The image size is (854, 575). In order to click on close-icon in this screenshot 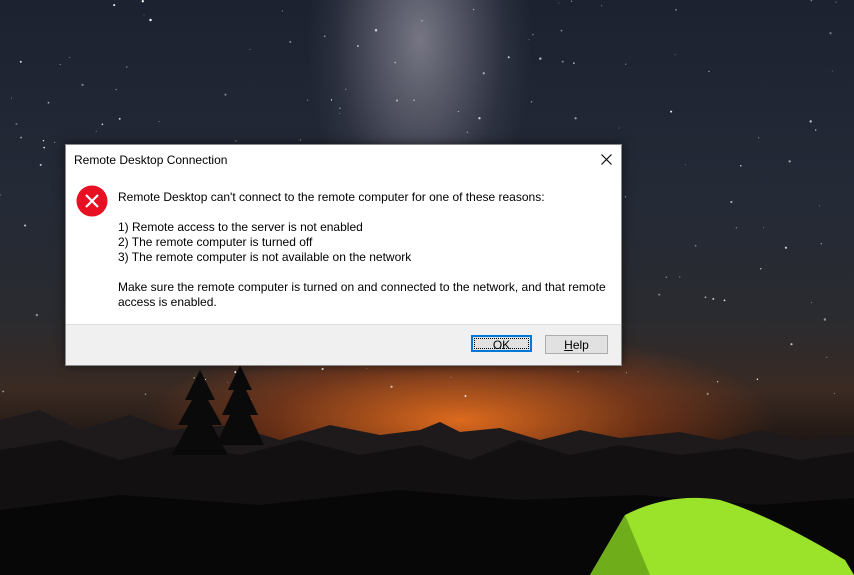, I will do `click(606, 159)`.